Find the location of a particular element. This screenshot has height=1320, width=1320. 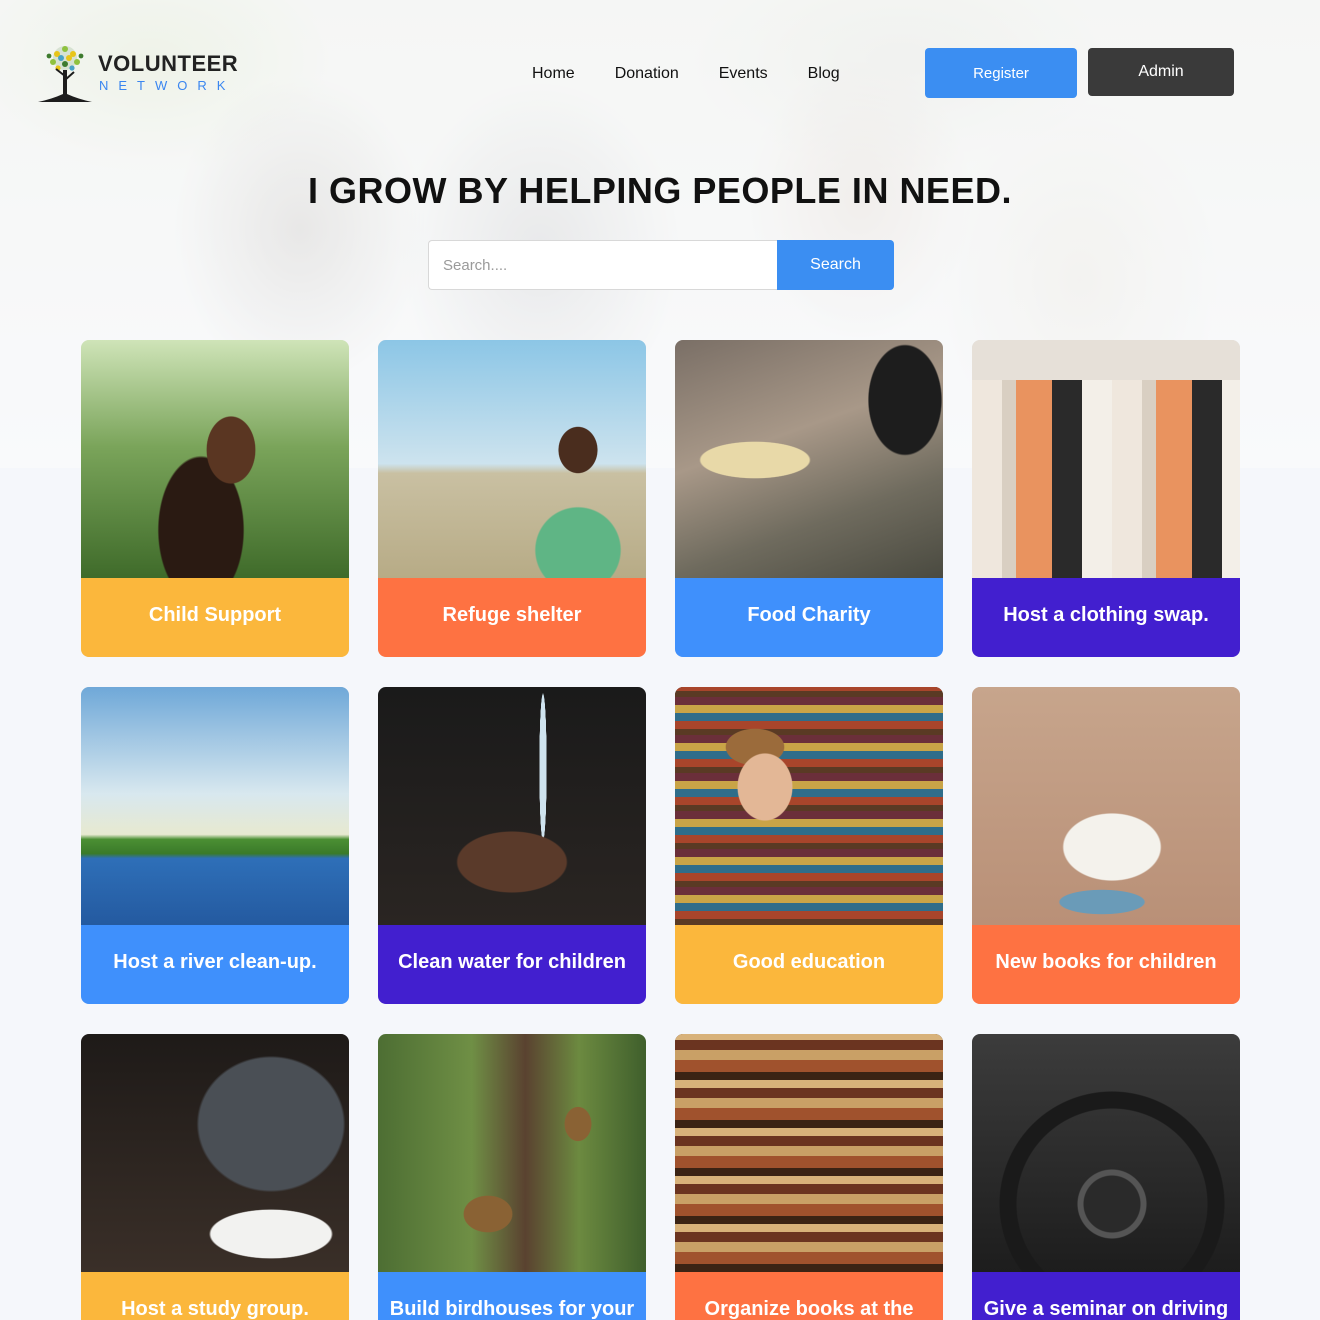

main-nav: Home Donation Events Blog is located at coordinates (706, 74).